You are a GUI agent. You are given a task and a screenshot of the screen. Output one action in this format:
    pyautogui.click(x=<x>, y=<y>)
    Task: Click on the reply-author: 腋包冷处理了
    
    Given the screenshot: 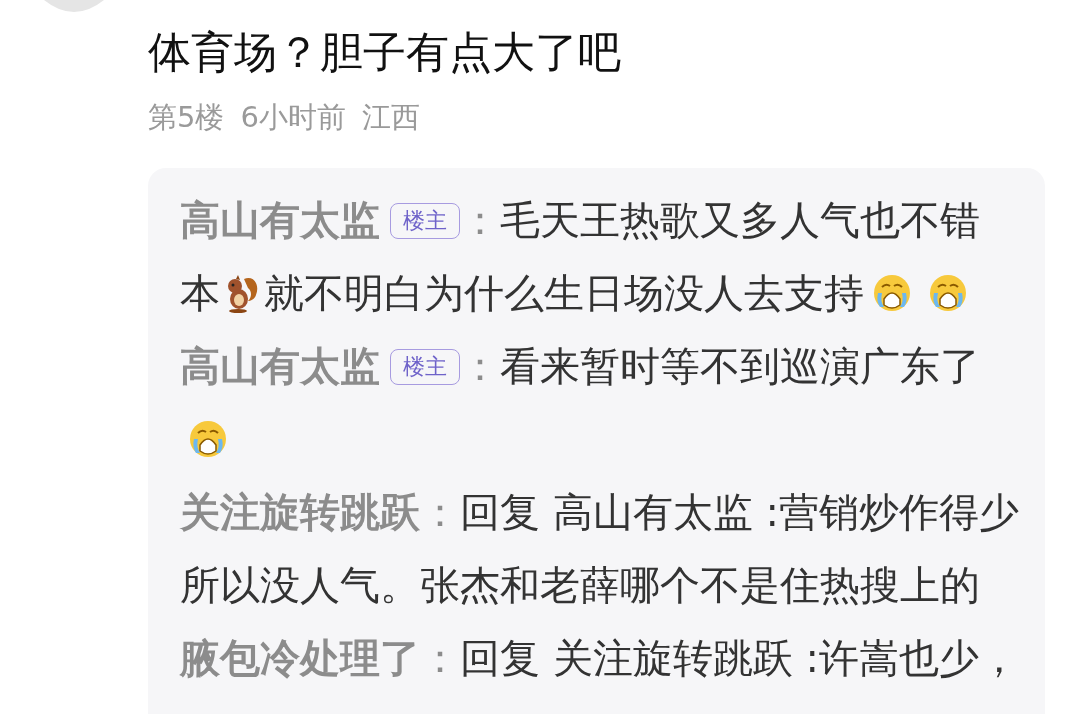 What is the action you would take?
    pyautogui.click(x=300, y=658)
    